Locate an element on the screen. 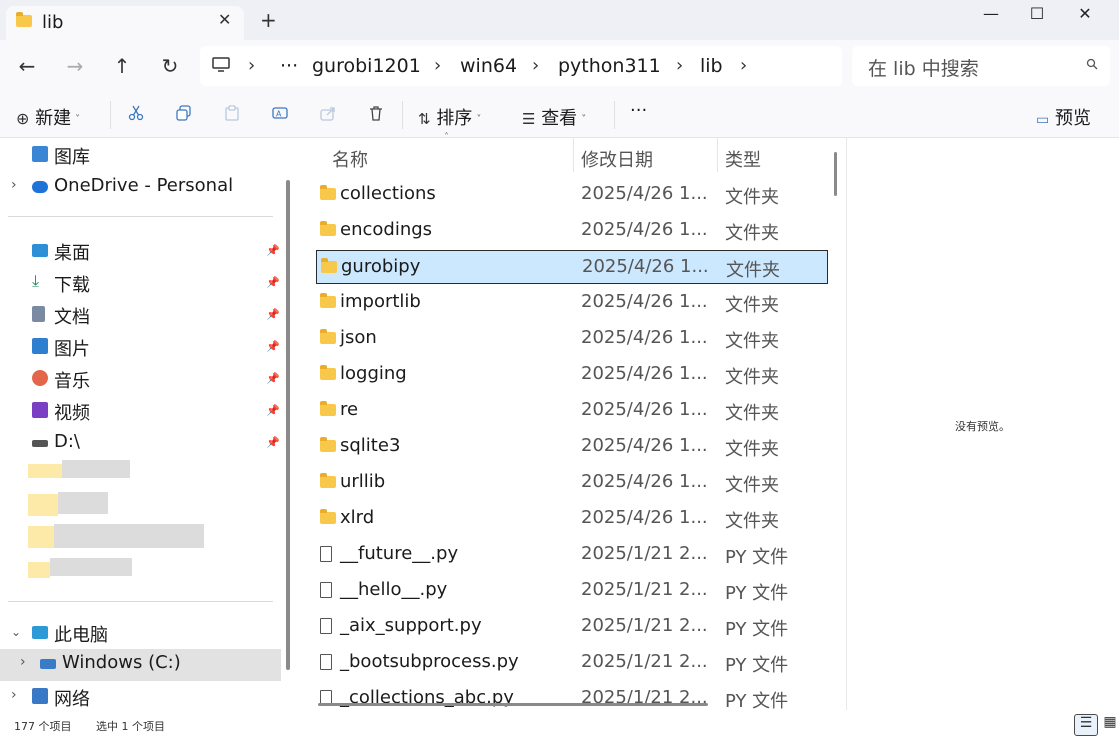  sidebar-item-label: 此电脑 is located at coordinates (81, 635).